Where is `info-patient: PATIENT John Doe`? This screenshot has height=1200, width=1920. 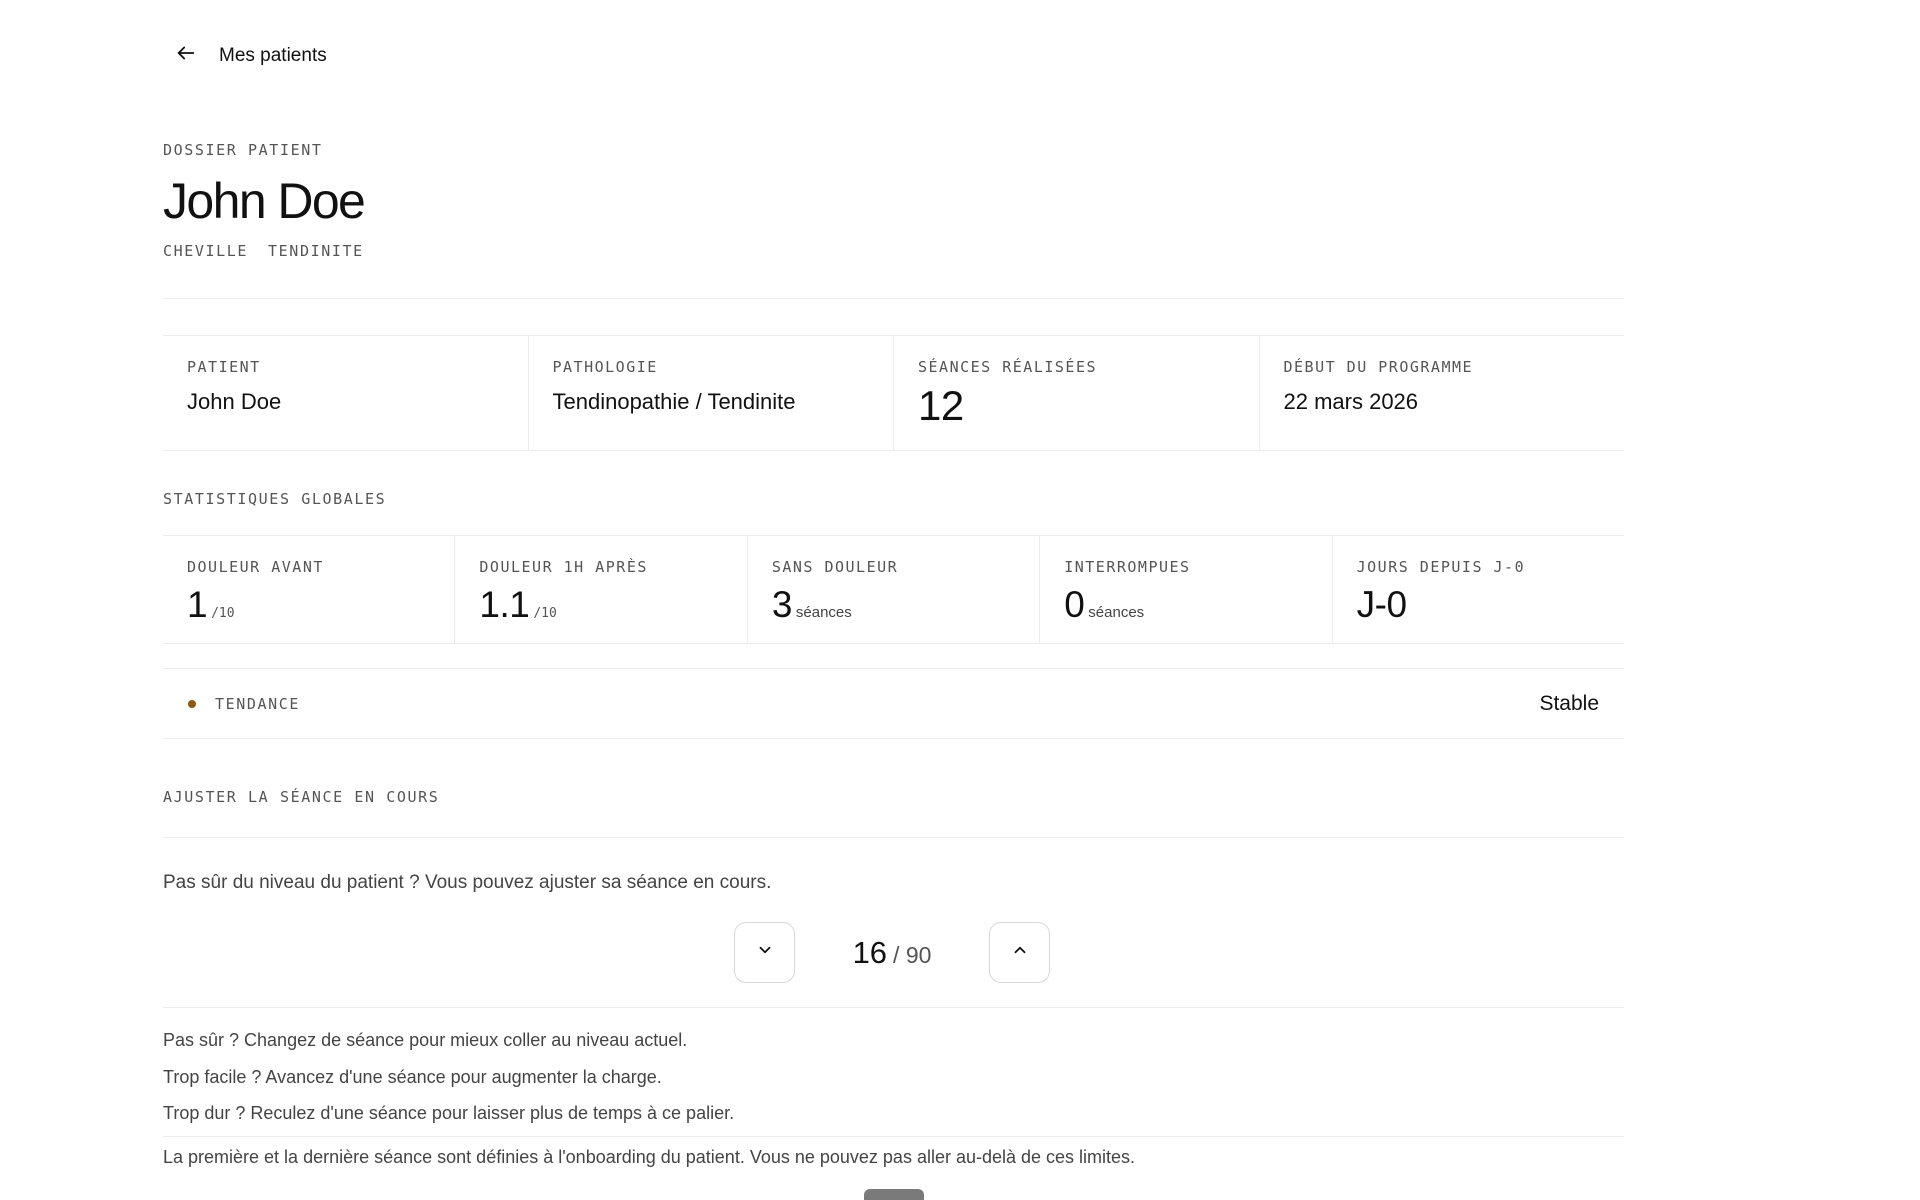 info-patient: PATIENT John Doe is located at coordinates (345, 393).